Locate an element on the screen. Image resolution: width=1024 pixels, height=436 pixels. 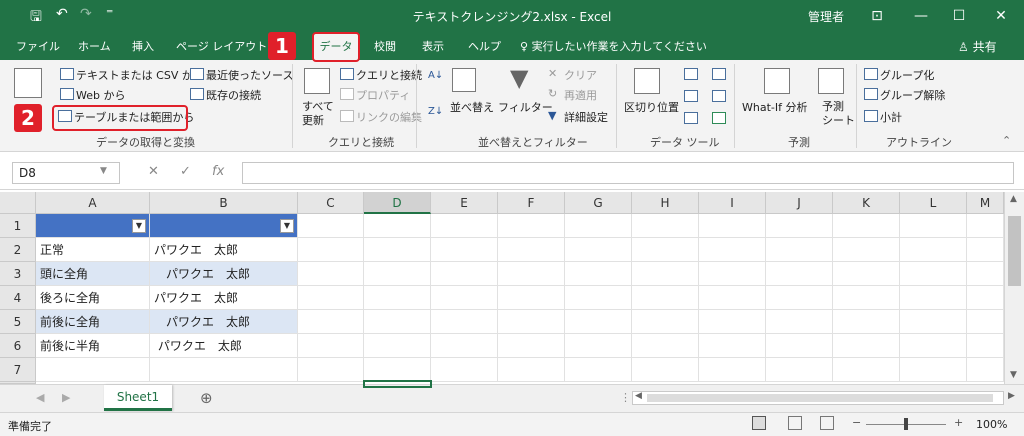
column-header-a: A is located at coordinates (93, 203).